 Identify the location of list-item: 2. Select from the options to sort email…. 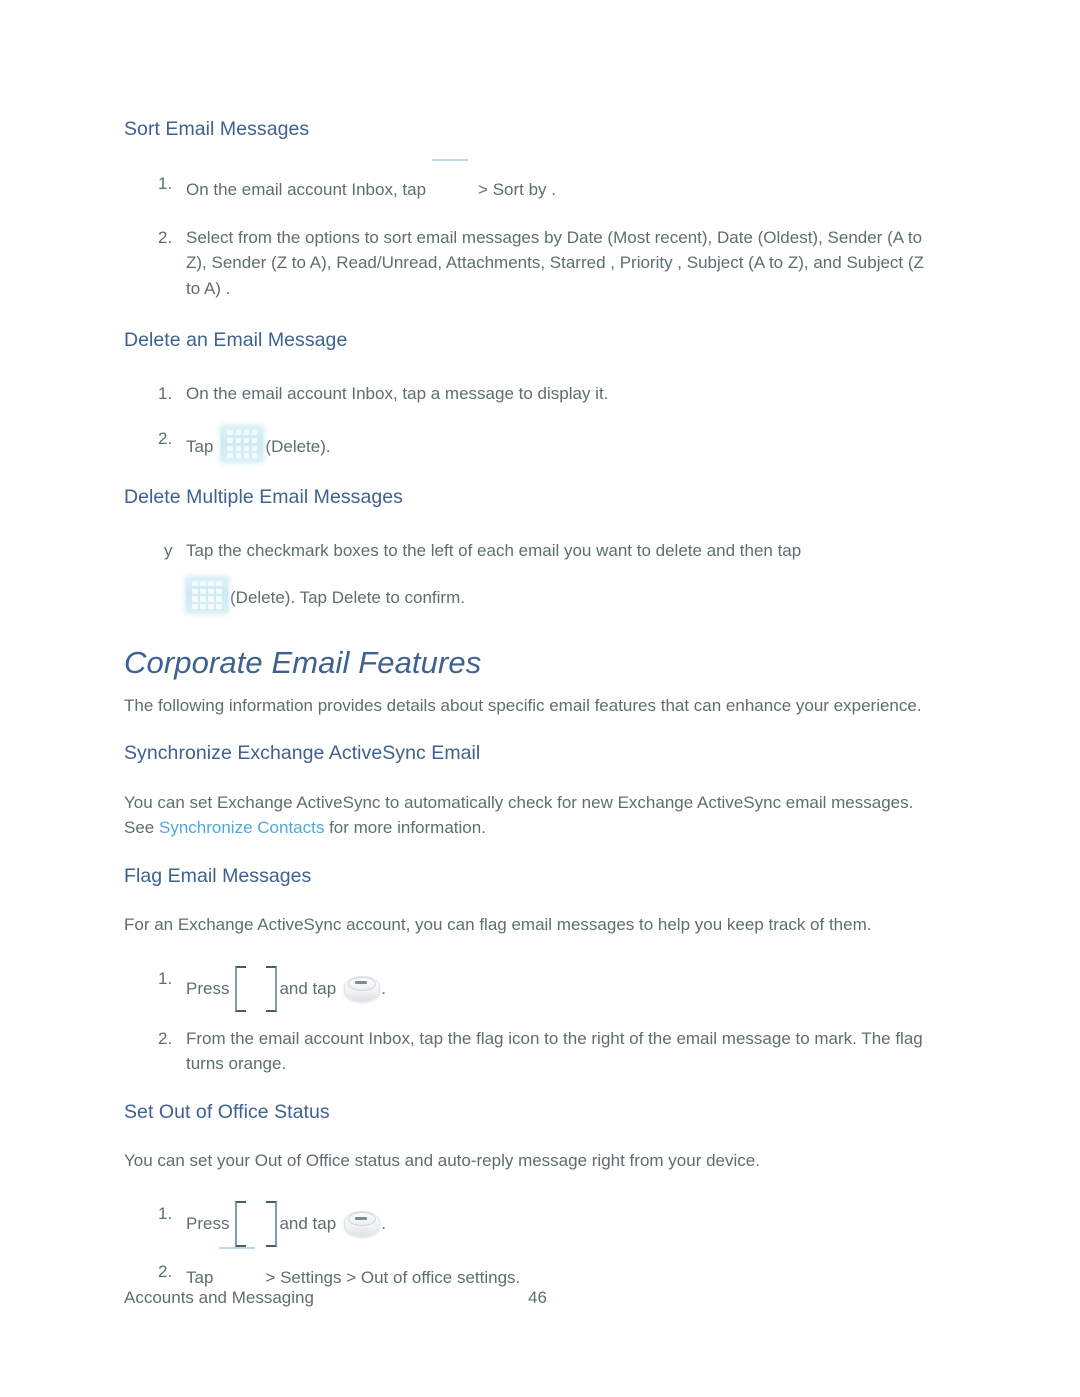
(531, 263).